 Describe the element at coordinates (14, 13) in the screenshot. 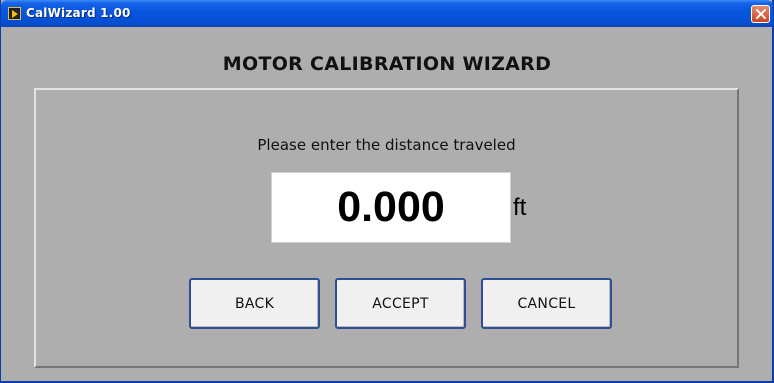

I see `app-icon` at that location.